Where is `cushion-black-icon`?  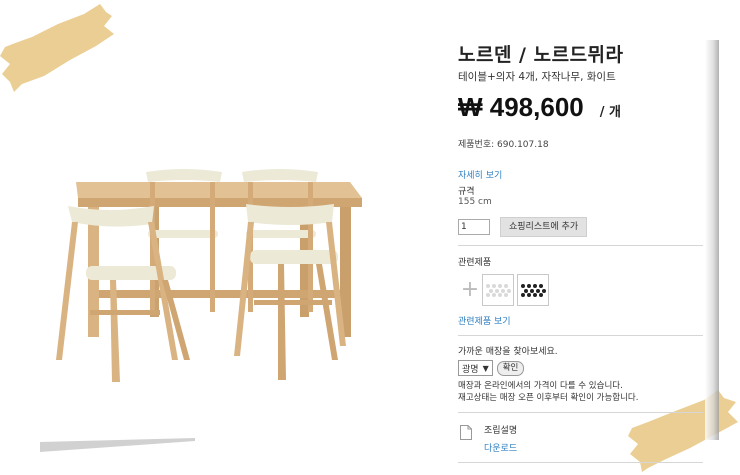 cushion-black-icon is located at coordinates (533, 290).